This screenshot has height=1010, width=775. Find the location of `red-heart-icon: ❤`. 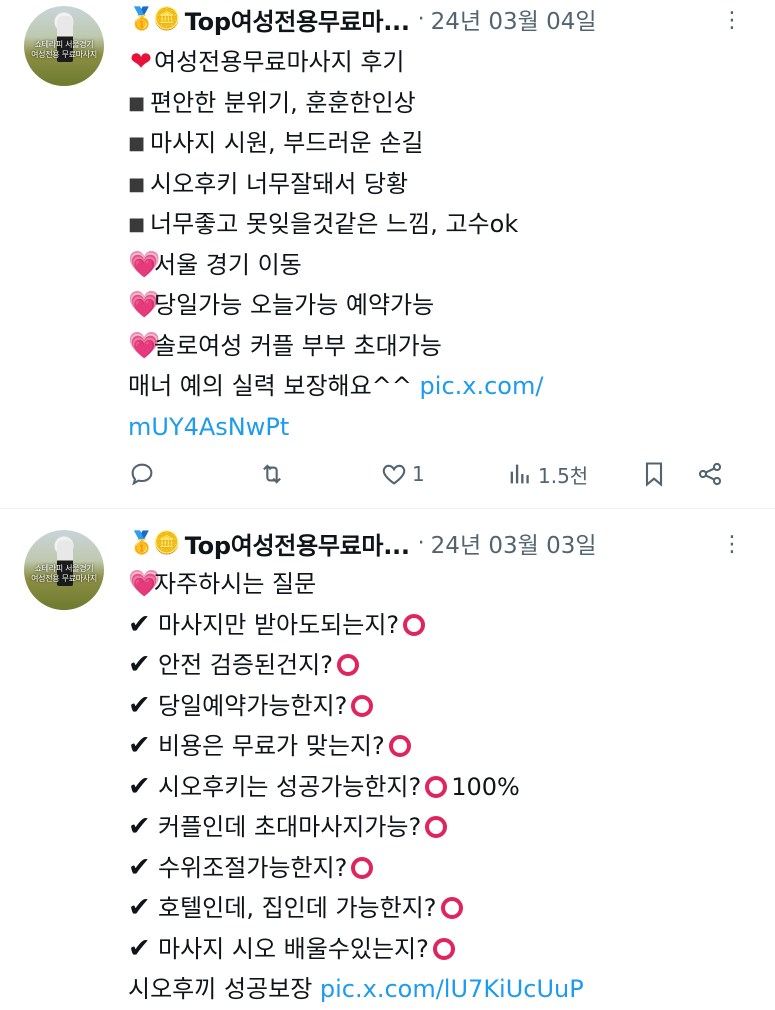

red-heart-icon: ❤ is located at coordinates (141, 62).